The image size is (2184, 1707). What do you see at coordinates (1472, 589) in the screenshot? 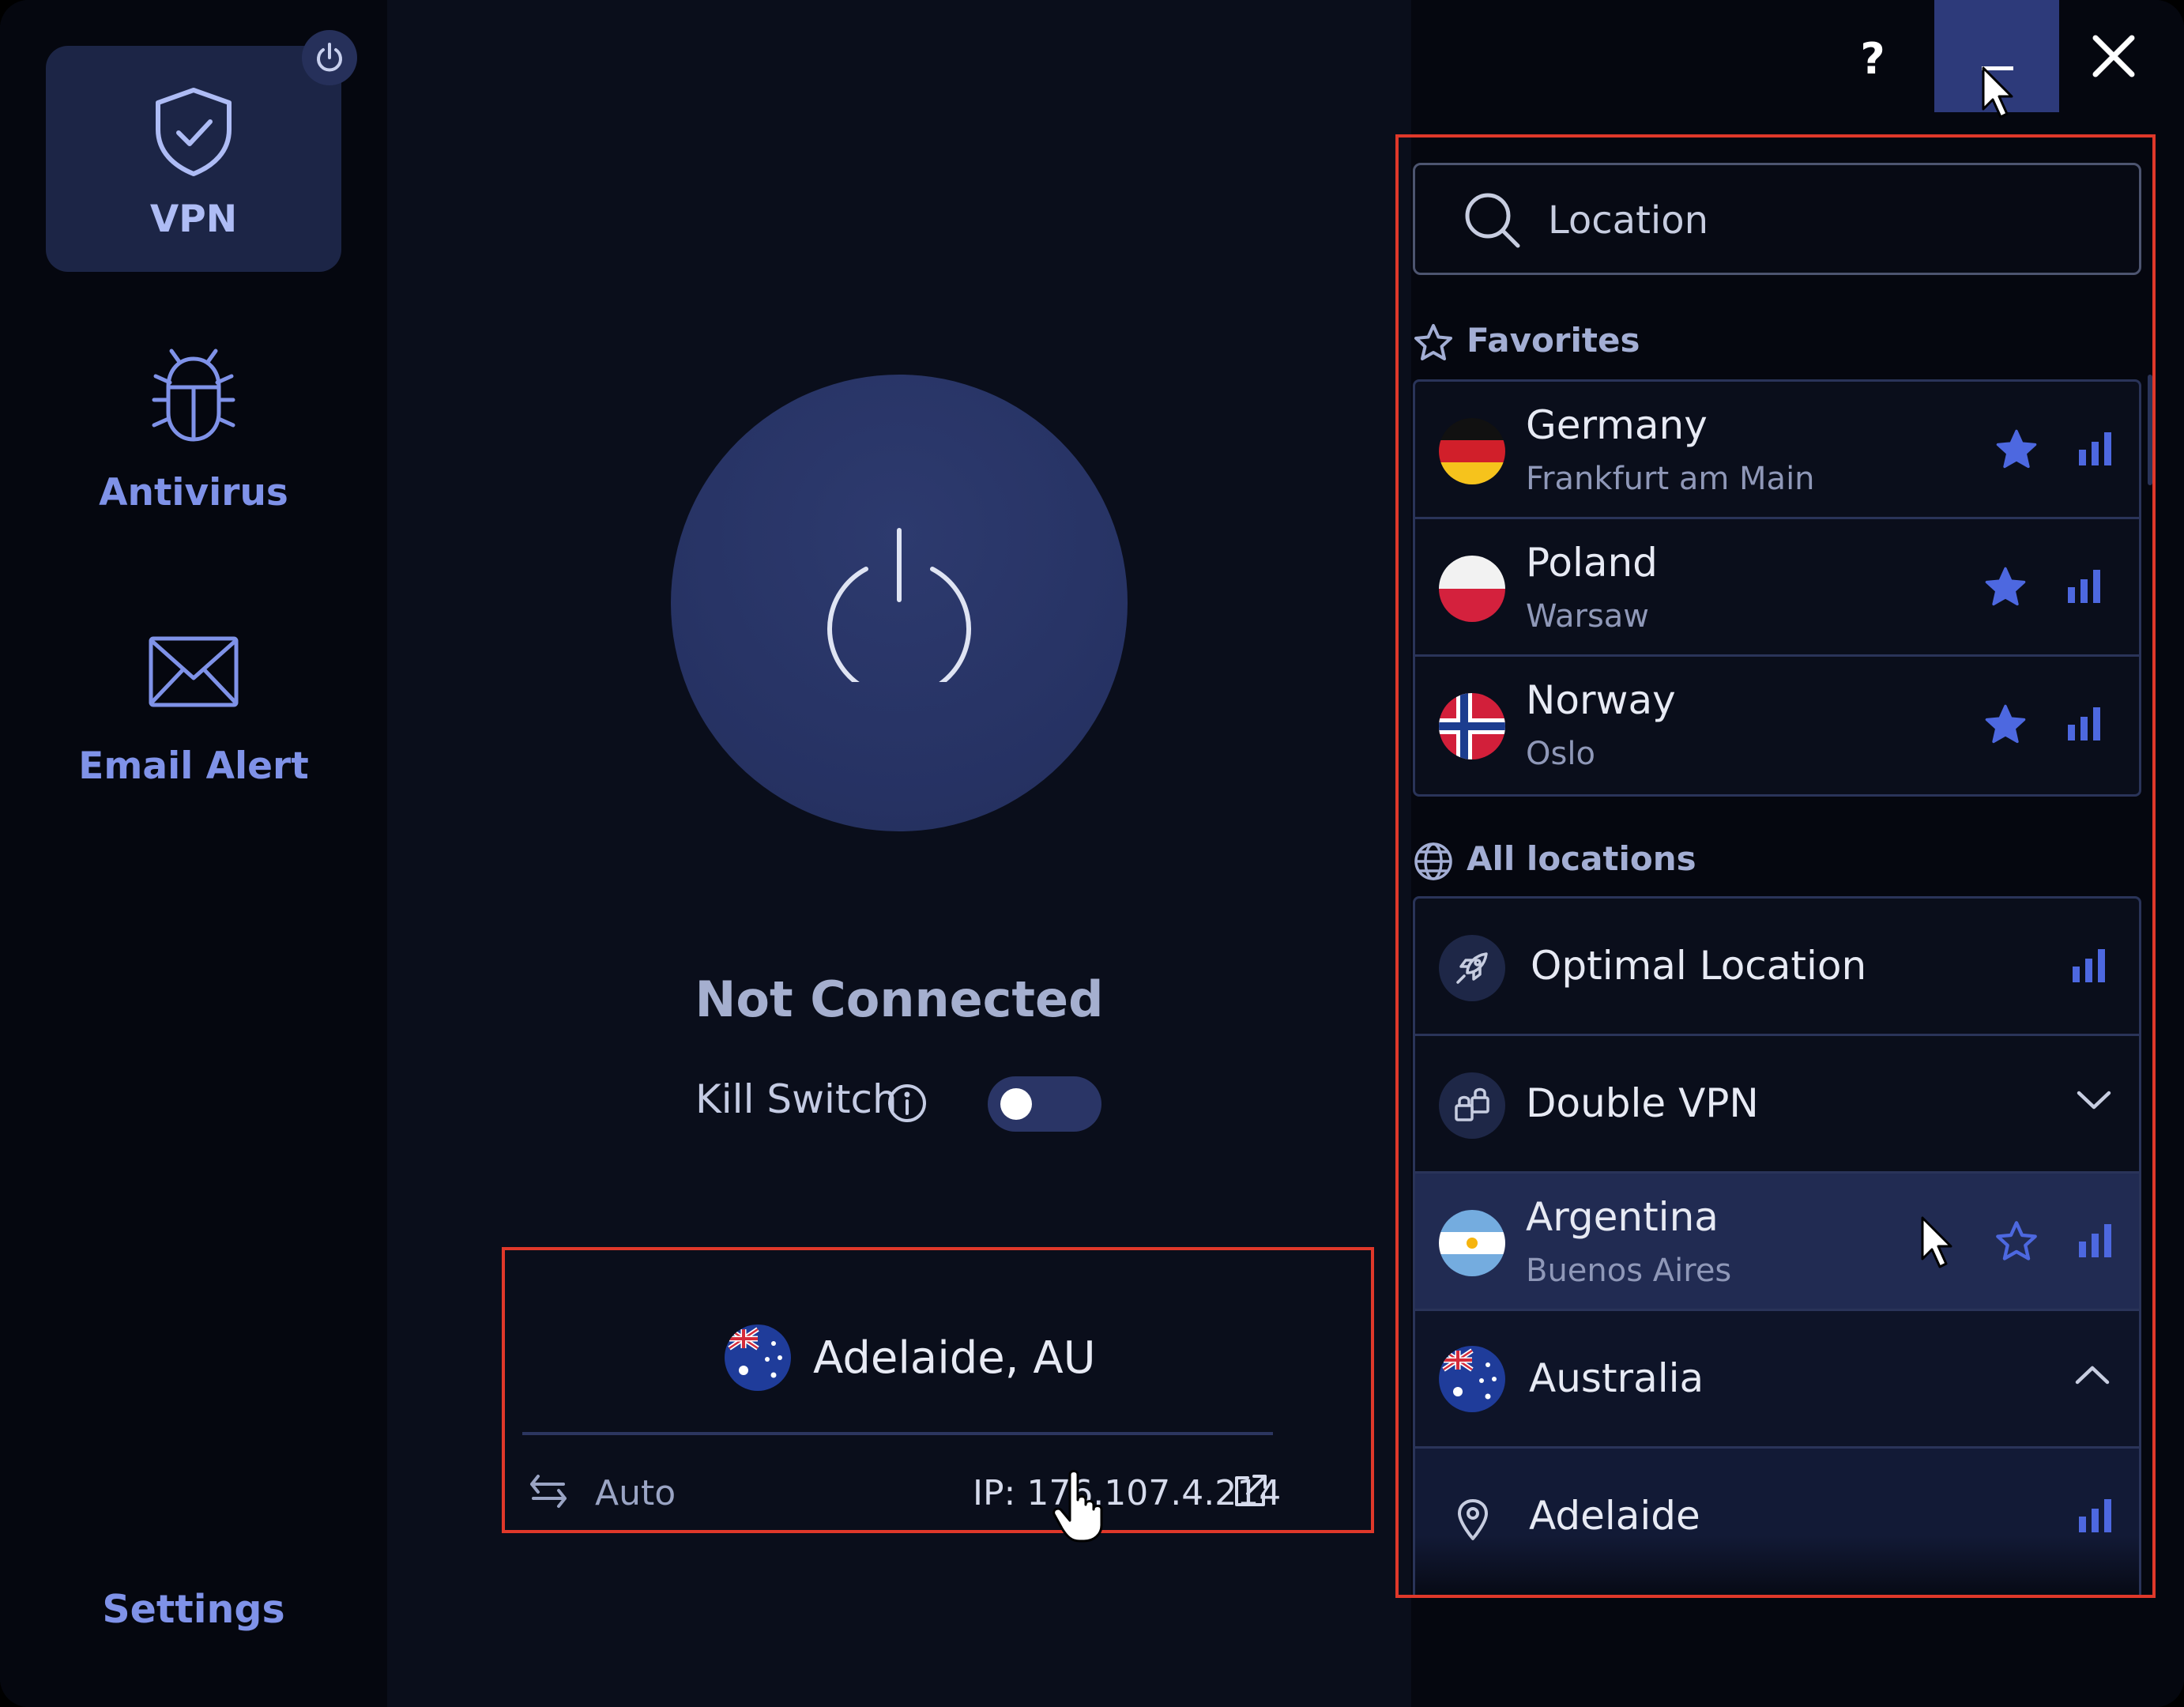
I see `poland-flag-icon` at bounding box center [1472, 589].